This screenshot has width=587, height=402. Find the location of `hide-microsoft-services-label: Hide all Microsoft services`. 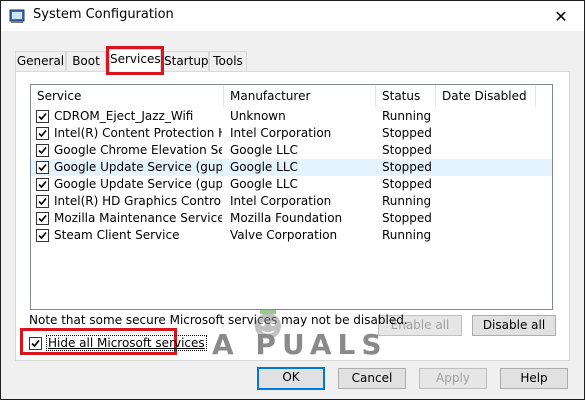

hide-microsoft-services-label: Hide all Microsoft services is located at coordinates (126, 343).